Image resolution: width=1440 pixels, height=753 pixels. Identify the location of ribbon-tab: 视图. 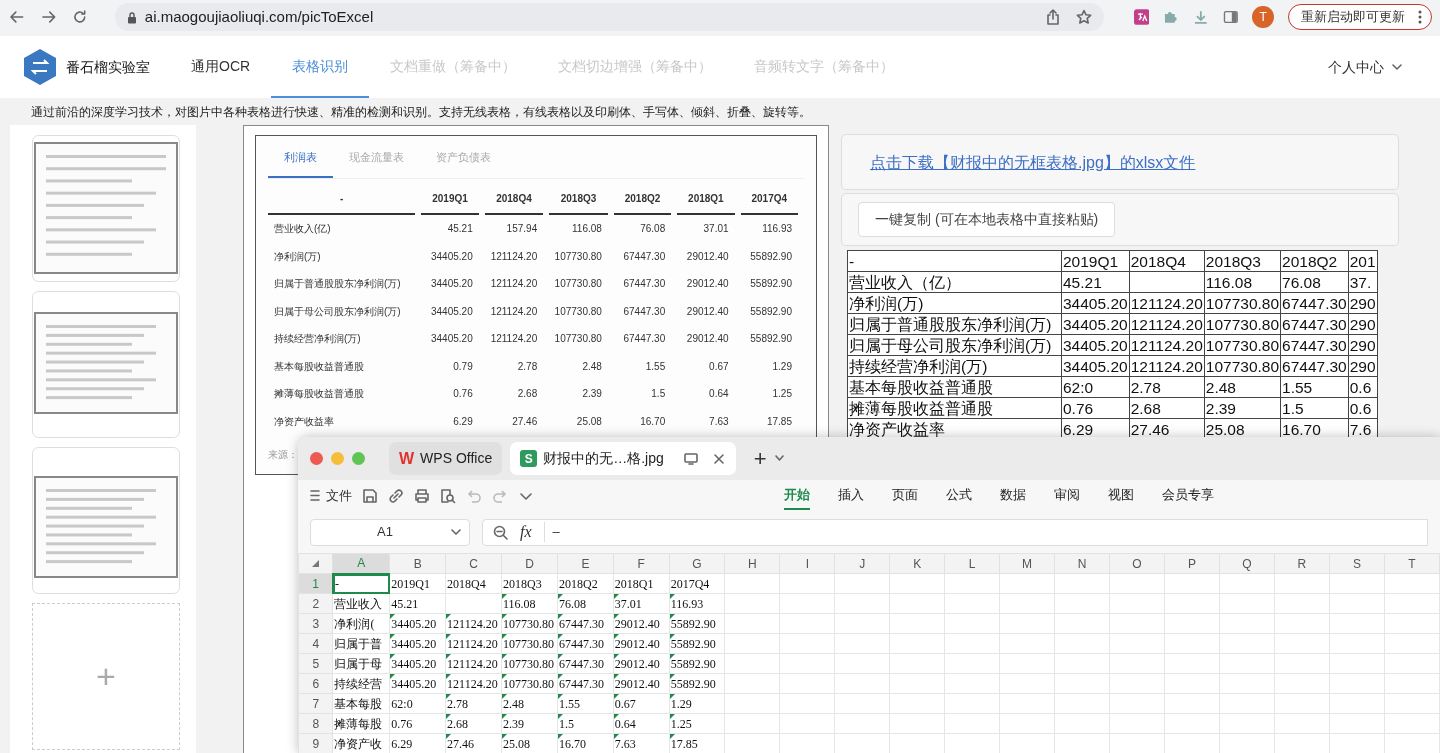
(1121, 495).